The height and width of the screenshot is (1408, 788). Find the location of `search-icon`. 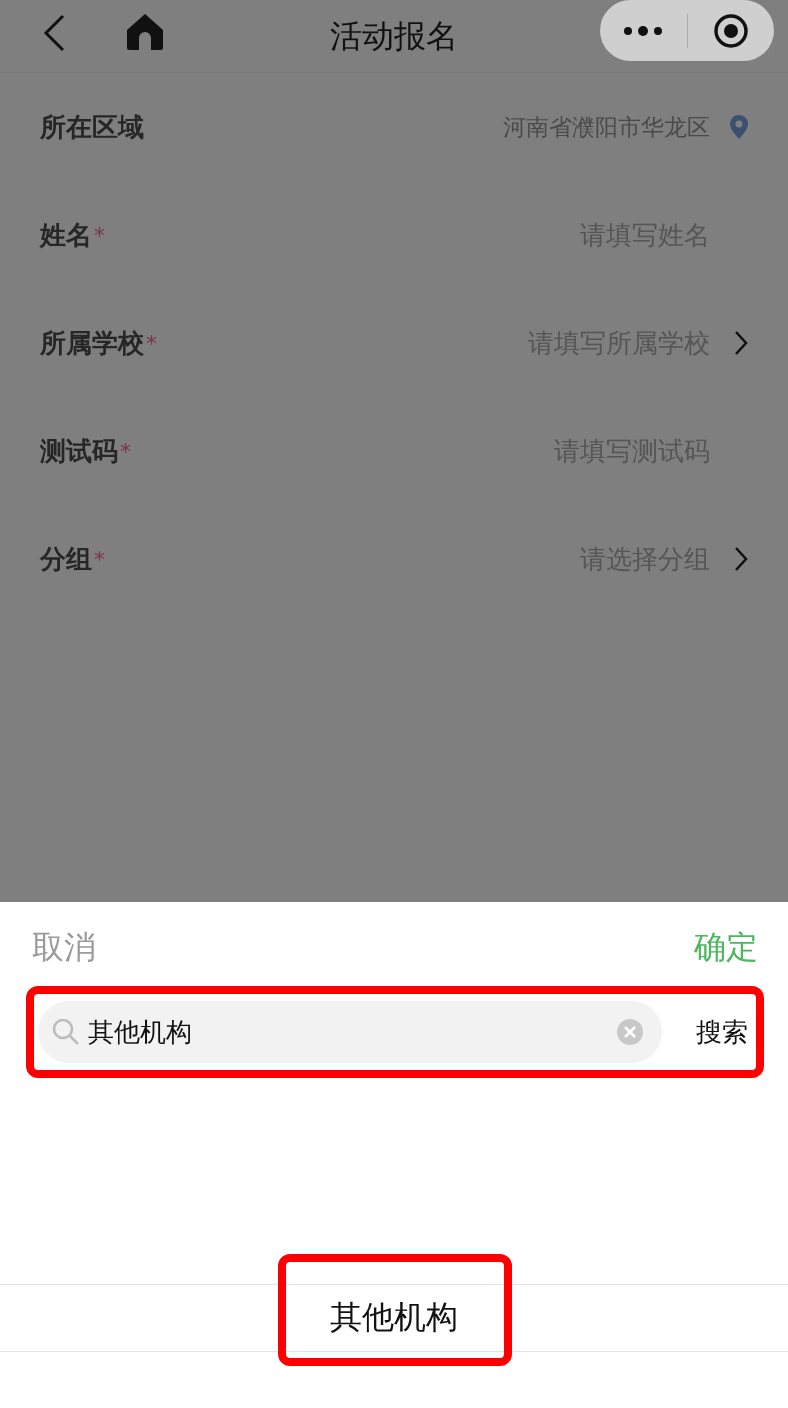

search-icon is located at coordinates (66, 1032).